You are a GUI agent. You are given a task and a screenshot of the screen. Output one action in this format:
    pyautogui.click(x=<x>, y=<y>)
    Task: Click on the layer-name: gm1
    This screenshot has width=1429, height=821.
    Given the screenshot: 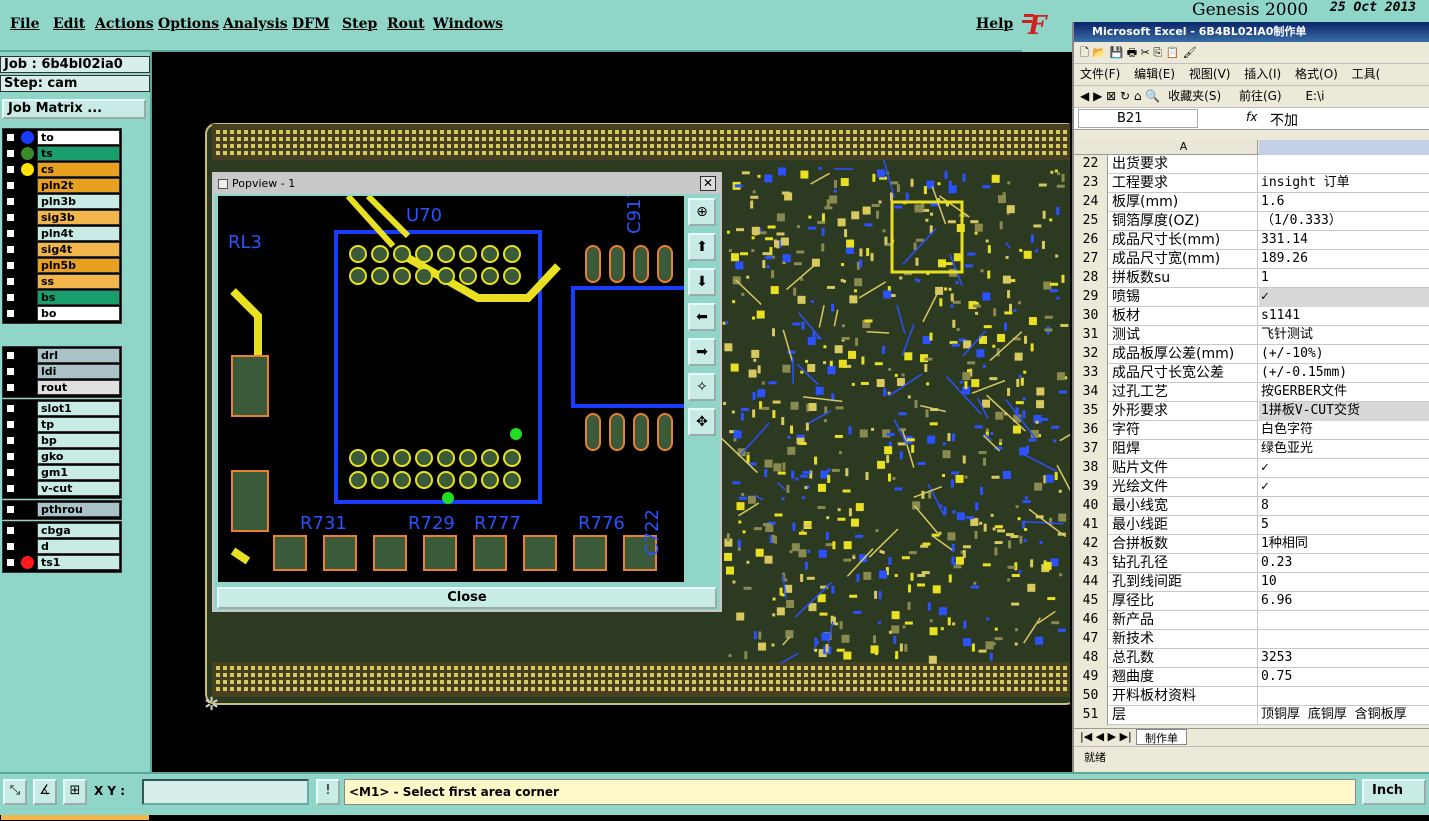 What is the action you would take?
    pyautogui.click(x=78, y=472)
    